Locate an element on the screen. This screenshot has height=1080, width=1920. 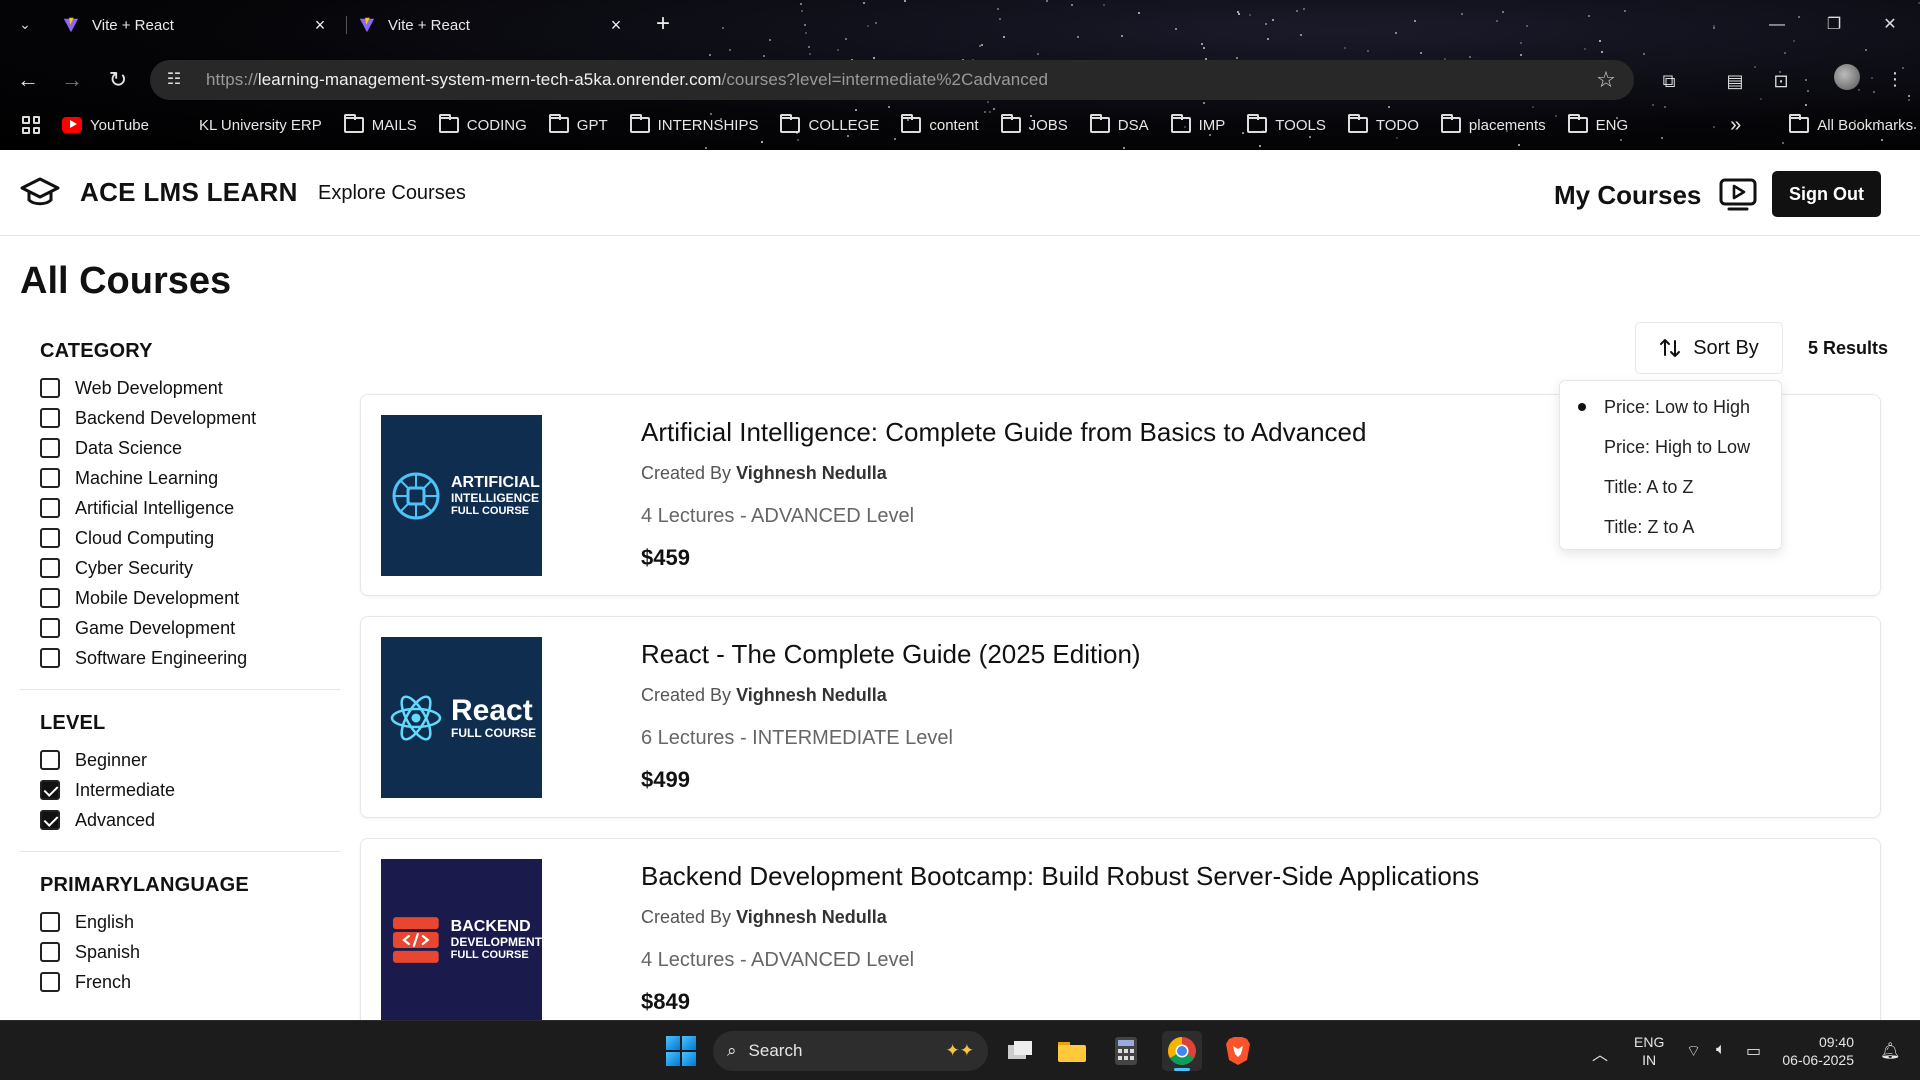
chrome-browser-icon is located at coordinates (1182, 1051).